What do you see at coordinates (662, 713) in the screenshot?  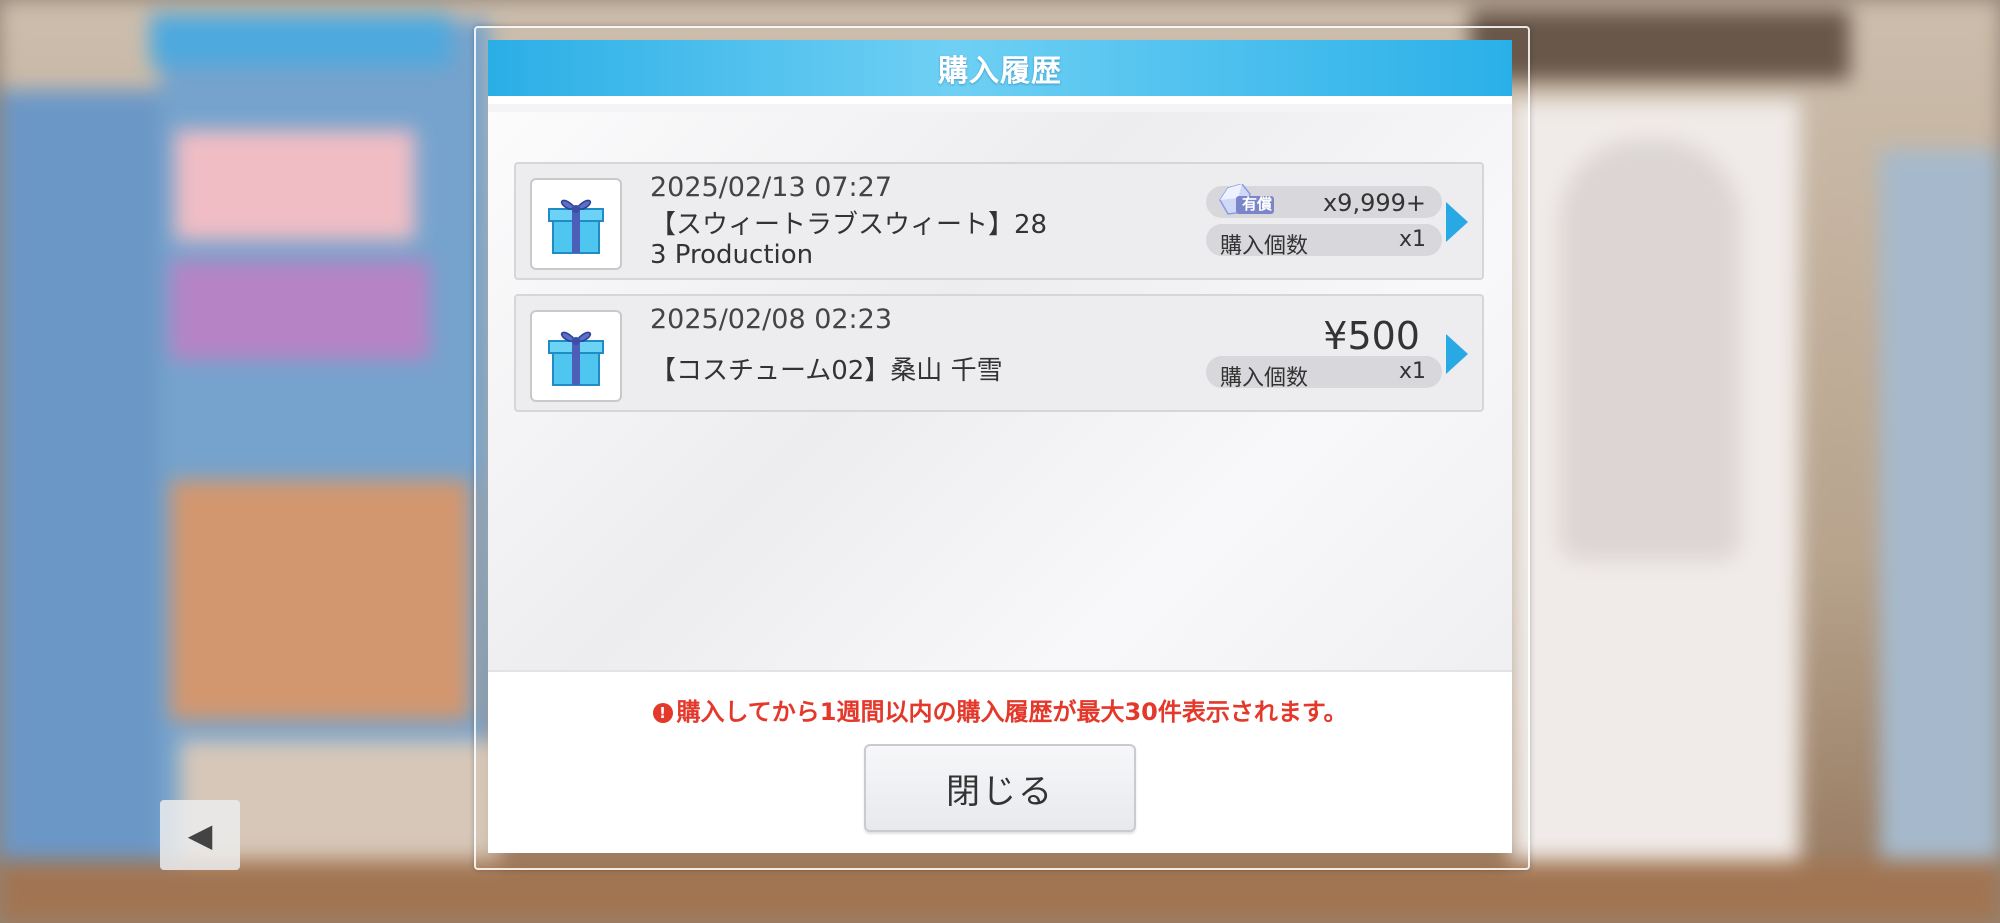 I see `alert-icon: !` at bounding box center [662, 713].